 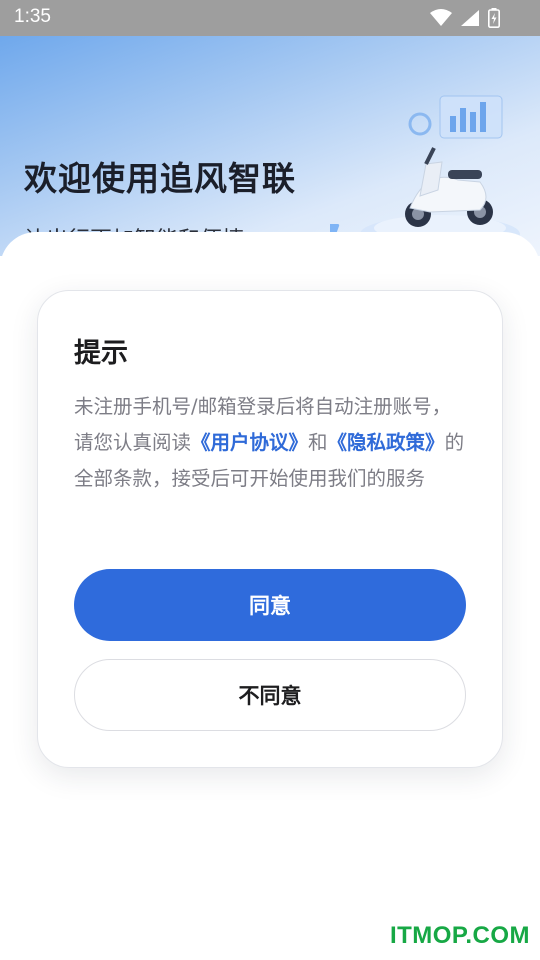 I want to click on privacy-policy-link: 《隐私政策》, so click(x=386, y=442).